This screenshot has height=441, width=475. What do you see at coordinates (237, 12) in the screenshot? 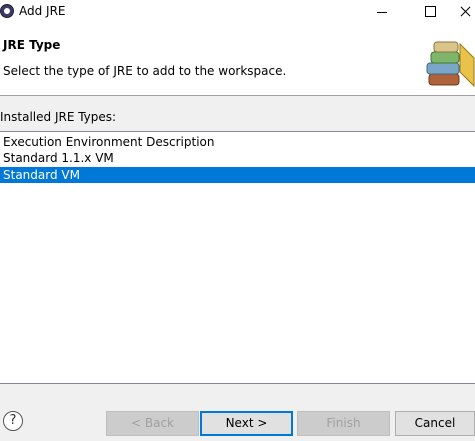
I see `title-bar: Add JRE` at bounding box center [237, 12].